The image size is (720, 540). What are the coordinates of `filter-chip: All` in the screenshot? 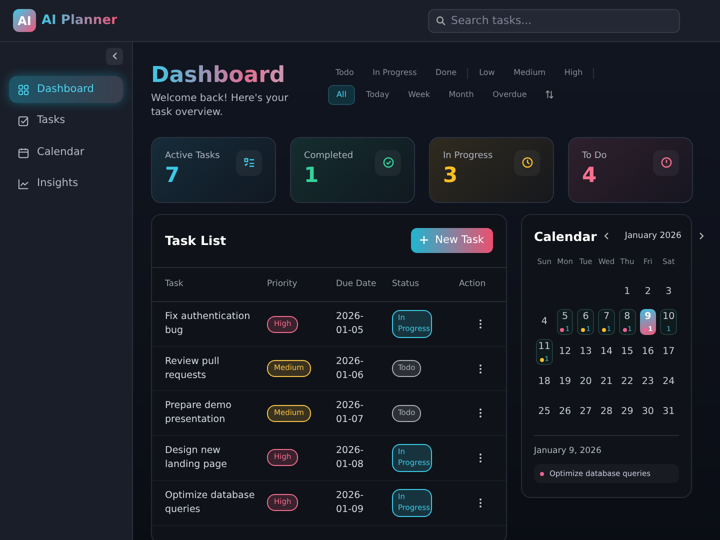 It's located at (342, 94).